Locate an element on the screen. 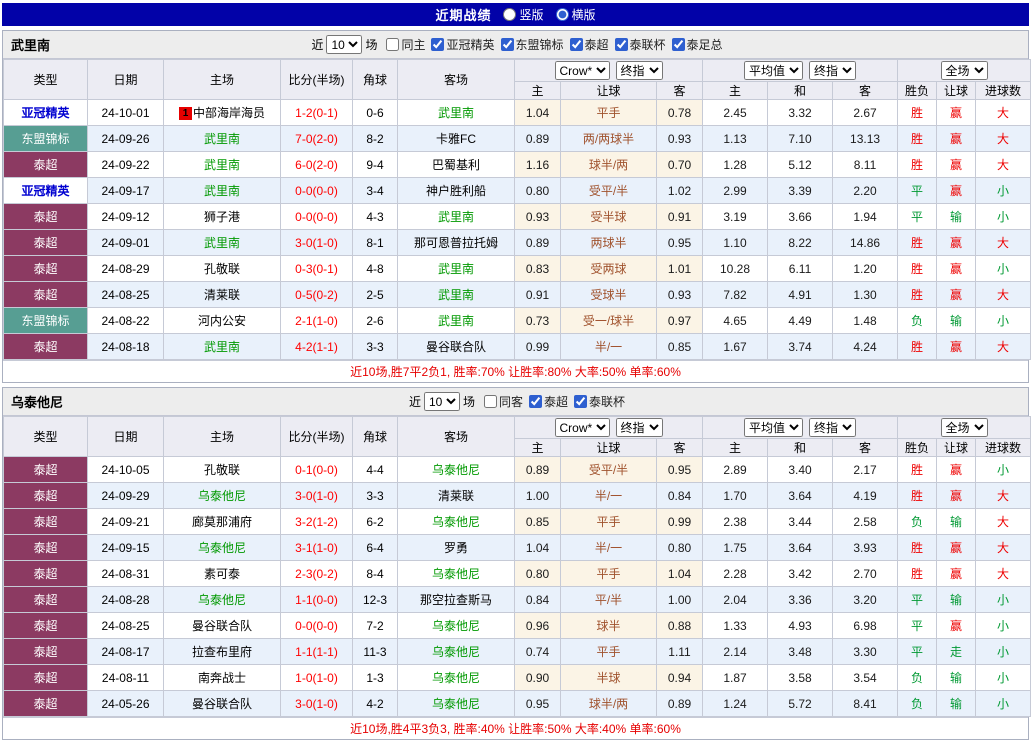  home-team-name: 河内公安 is located at coordinates (221, 321).